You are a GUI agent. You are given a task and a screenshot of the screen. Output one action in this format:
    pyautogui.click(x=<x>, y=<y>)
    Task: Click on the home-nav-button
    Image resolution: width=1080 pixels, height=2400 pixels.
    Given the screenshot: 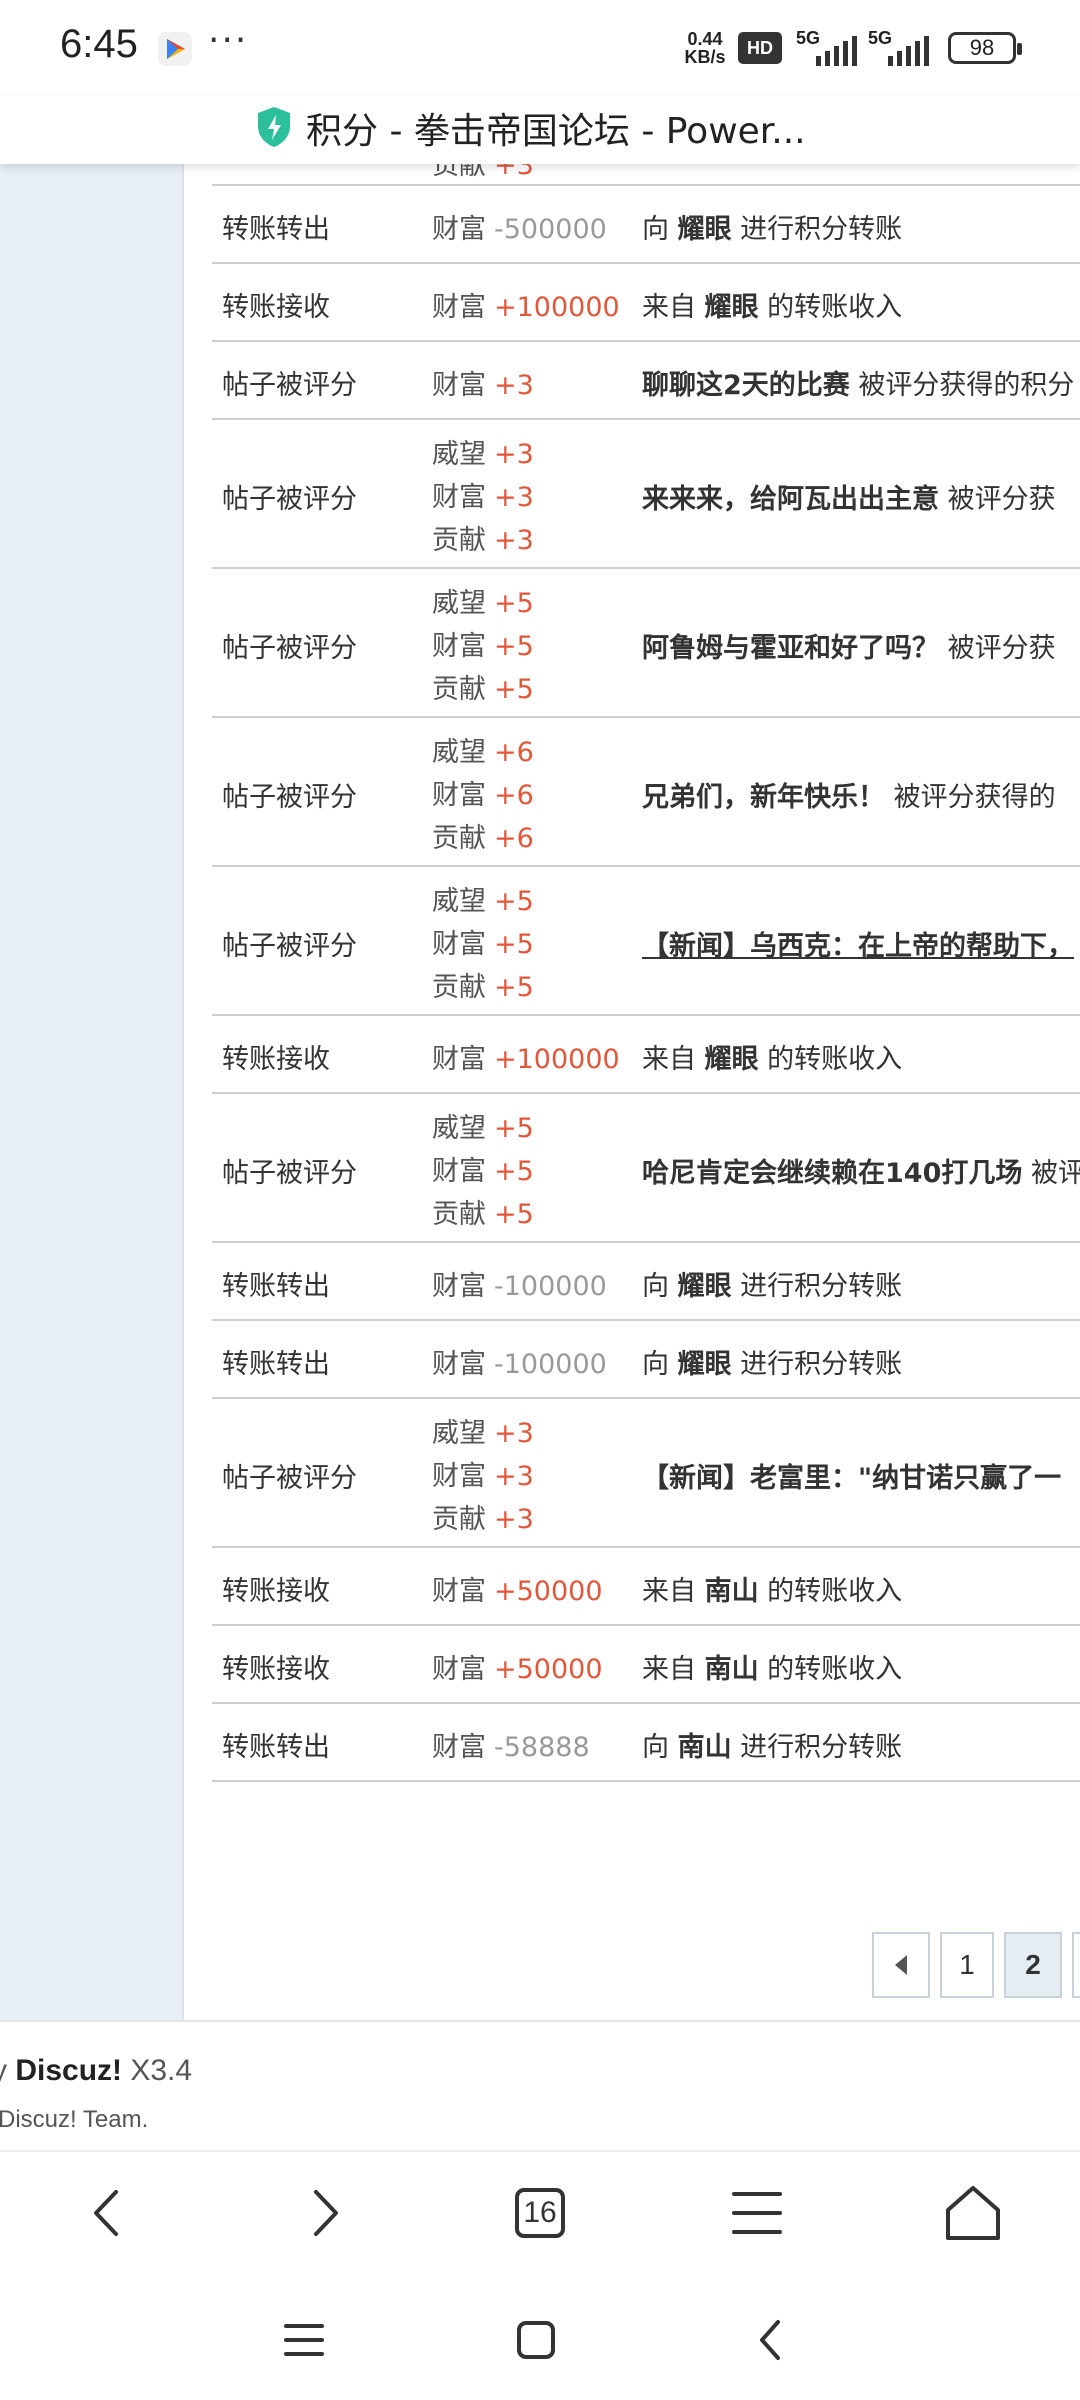 What is the action you would take?
    pyautogui.click(x=536, y=2340)
    